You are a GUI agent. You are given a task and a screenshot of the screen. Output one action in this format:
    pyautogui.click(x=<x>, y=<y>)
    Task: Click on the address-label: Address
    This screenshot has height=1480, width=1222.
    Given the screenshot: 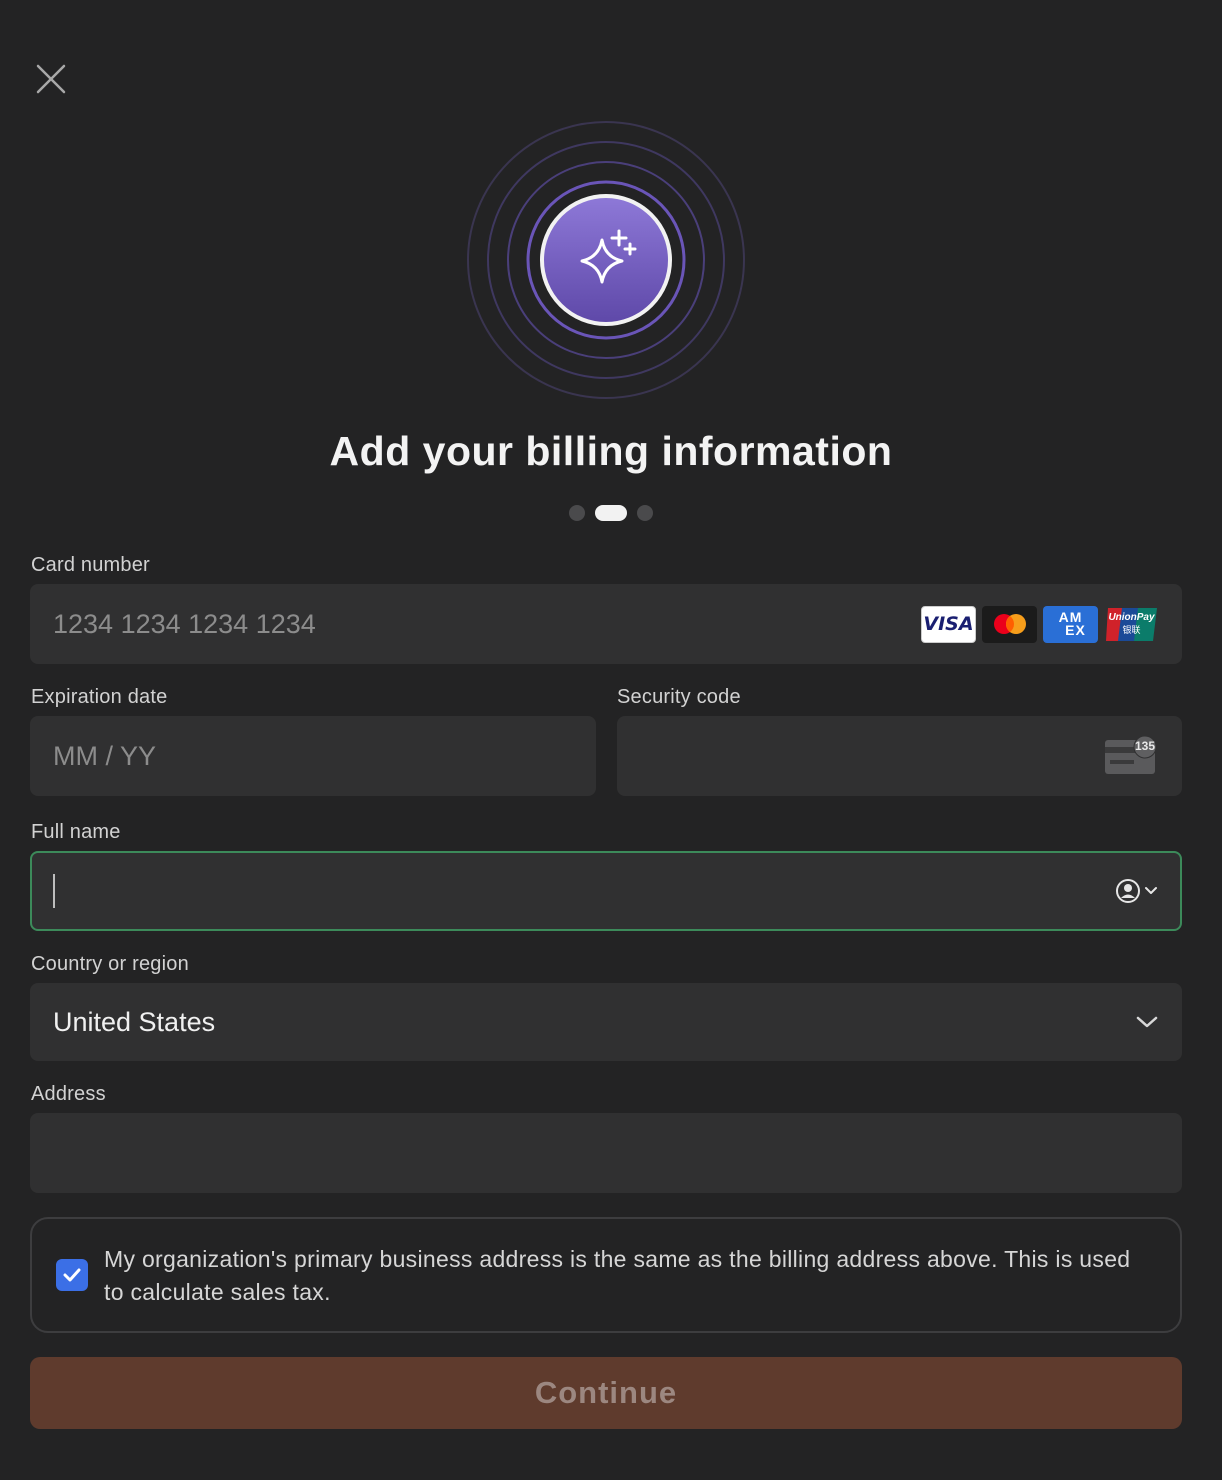 What is the action you would take?
    pyautogui.click(x=68, y=1094)
    